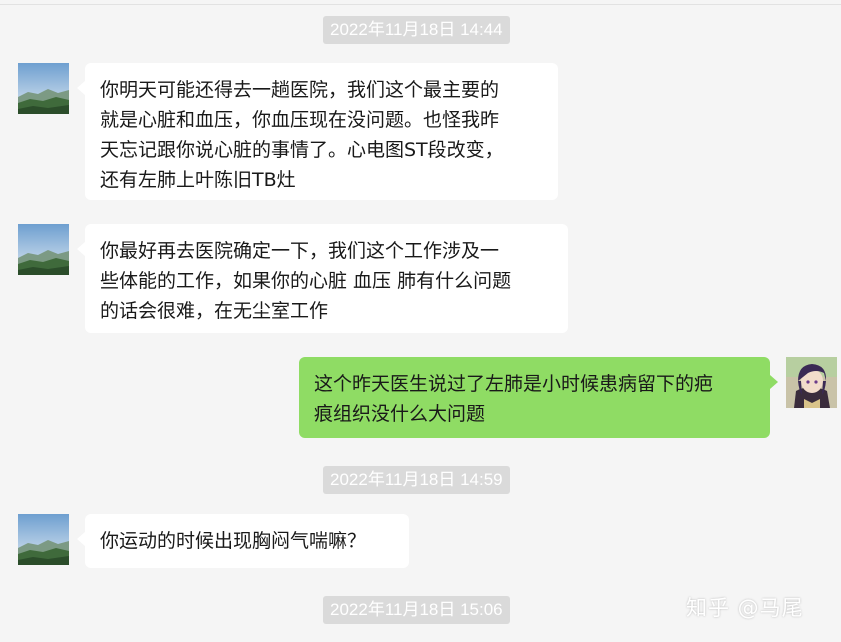 This screenshot has width=841, height=642. I want to click on zhihu-watermark: 知乎 @马尾, so click(745, 608).